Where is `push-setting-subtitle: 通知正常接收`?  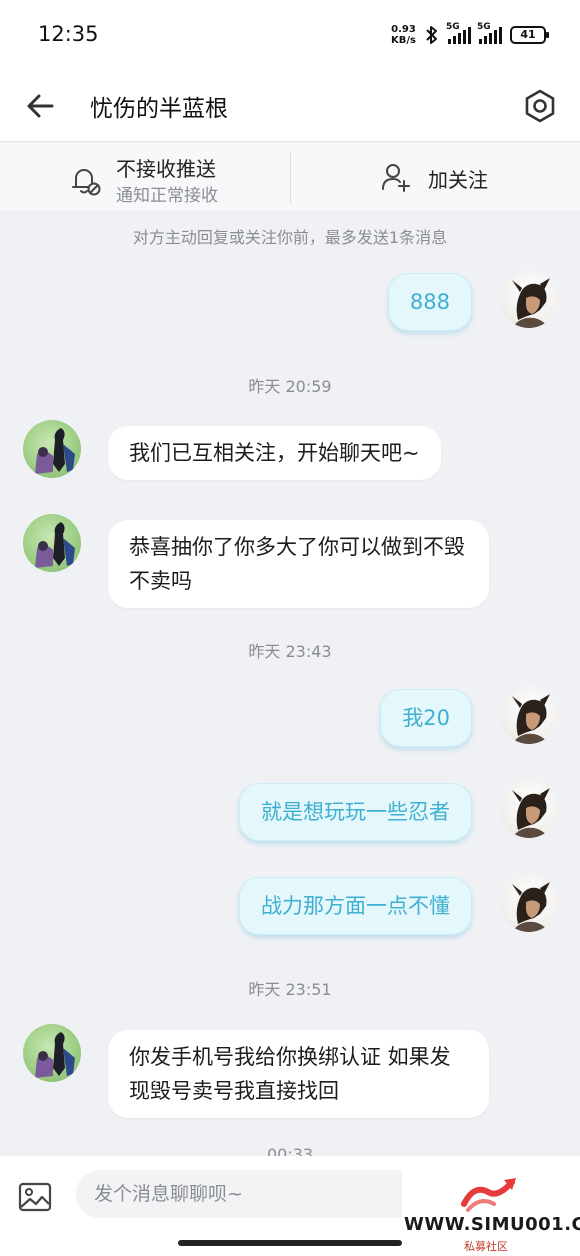 push-setting-subtitle: 通知正常接收 is located at coordinates (167, 196).